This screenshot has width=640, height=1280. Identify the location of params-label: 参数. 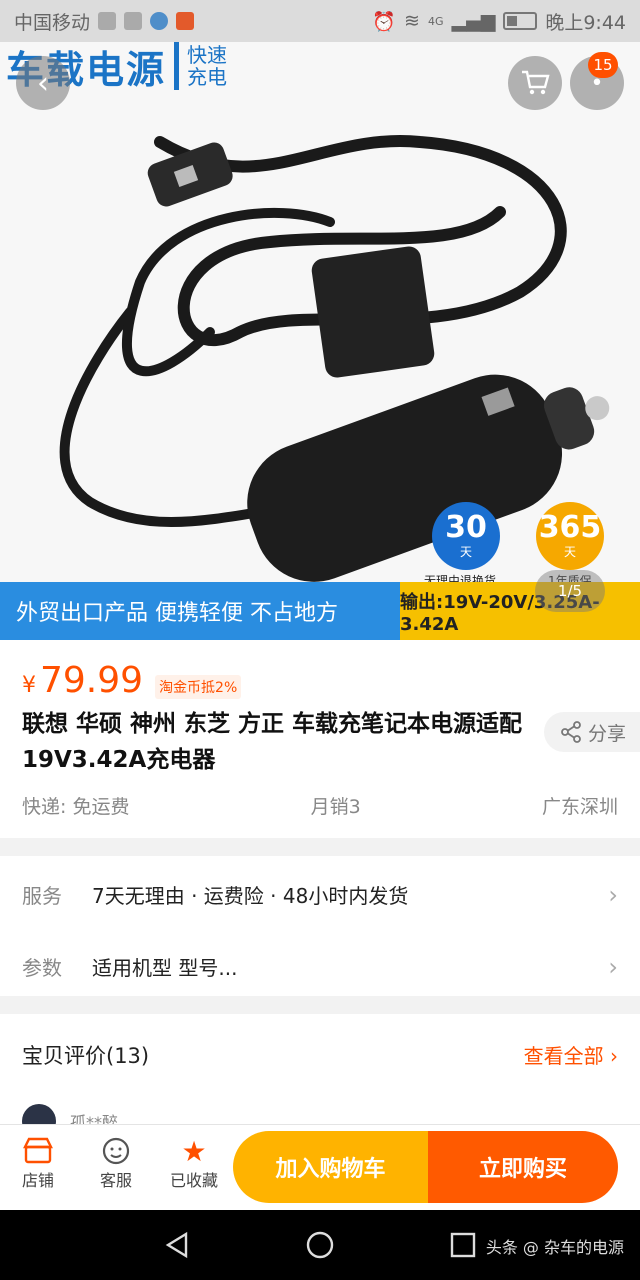
(42, 968).